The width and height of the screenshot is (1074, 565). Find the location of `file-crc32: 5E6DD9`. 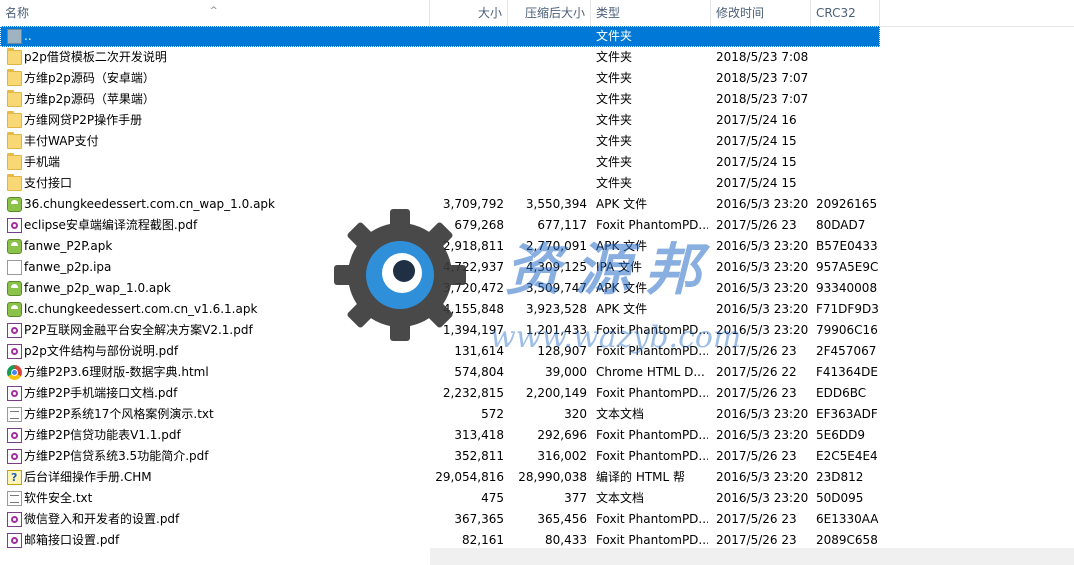

file-crc32: 5E6DD9 is located at coordinates (840, 435).